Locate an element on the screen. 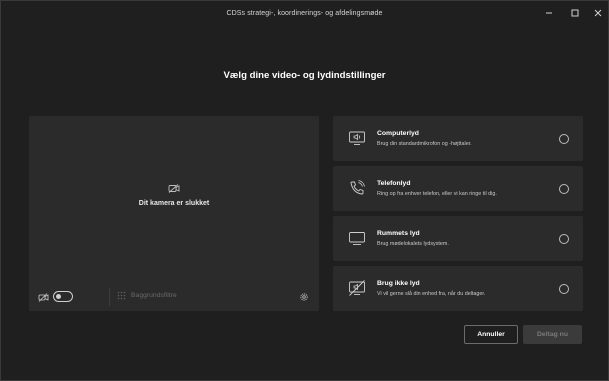 Image resolution: width=609 pixels, height=381 pixels. audio-option-title: Rummets lyd is located at coordinates (398, 233).